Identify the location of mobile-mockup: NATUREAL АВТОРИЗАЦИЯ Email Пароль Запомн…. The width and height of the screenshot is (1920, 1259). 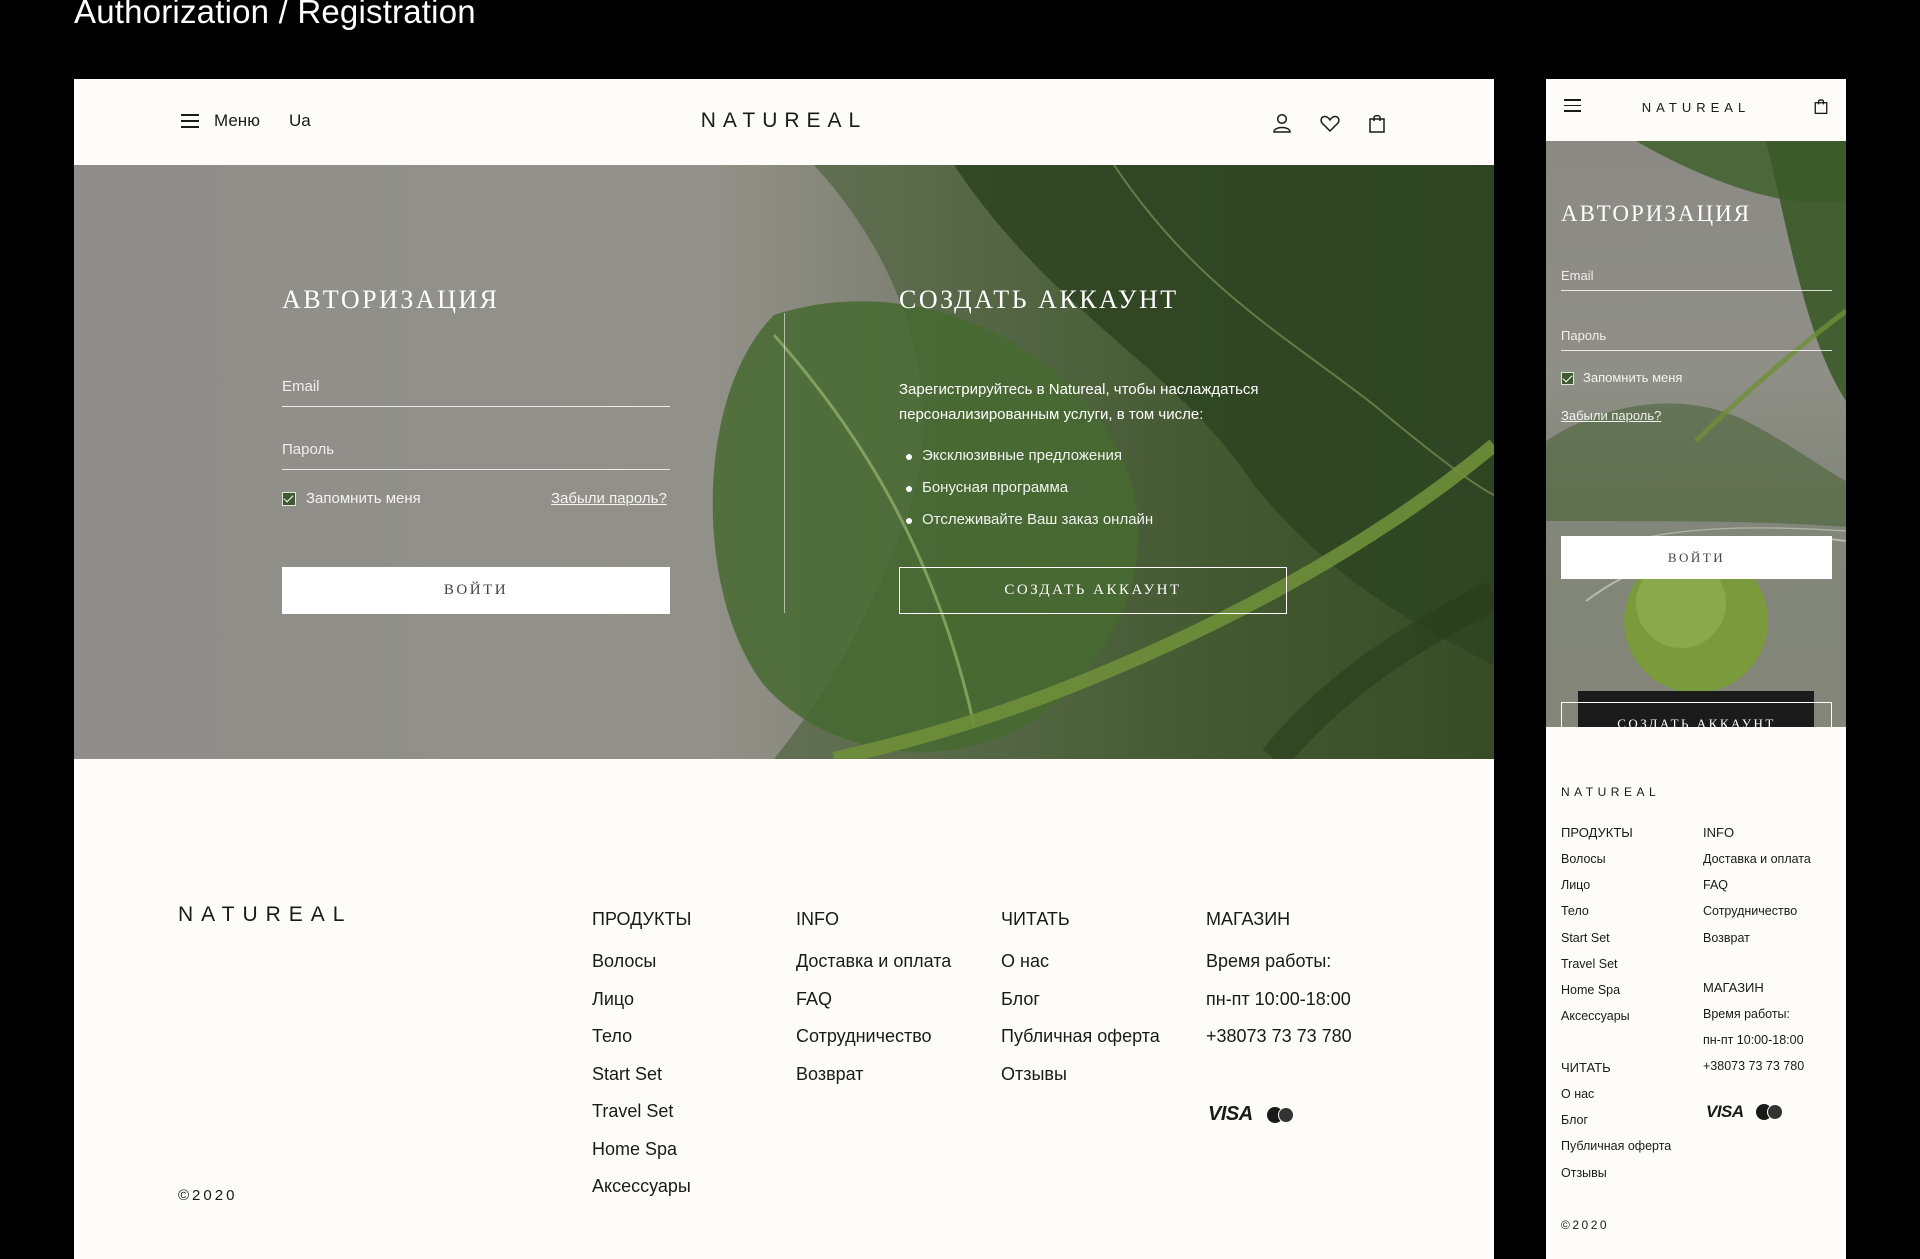
(1696, 669).